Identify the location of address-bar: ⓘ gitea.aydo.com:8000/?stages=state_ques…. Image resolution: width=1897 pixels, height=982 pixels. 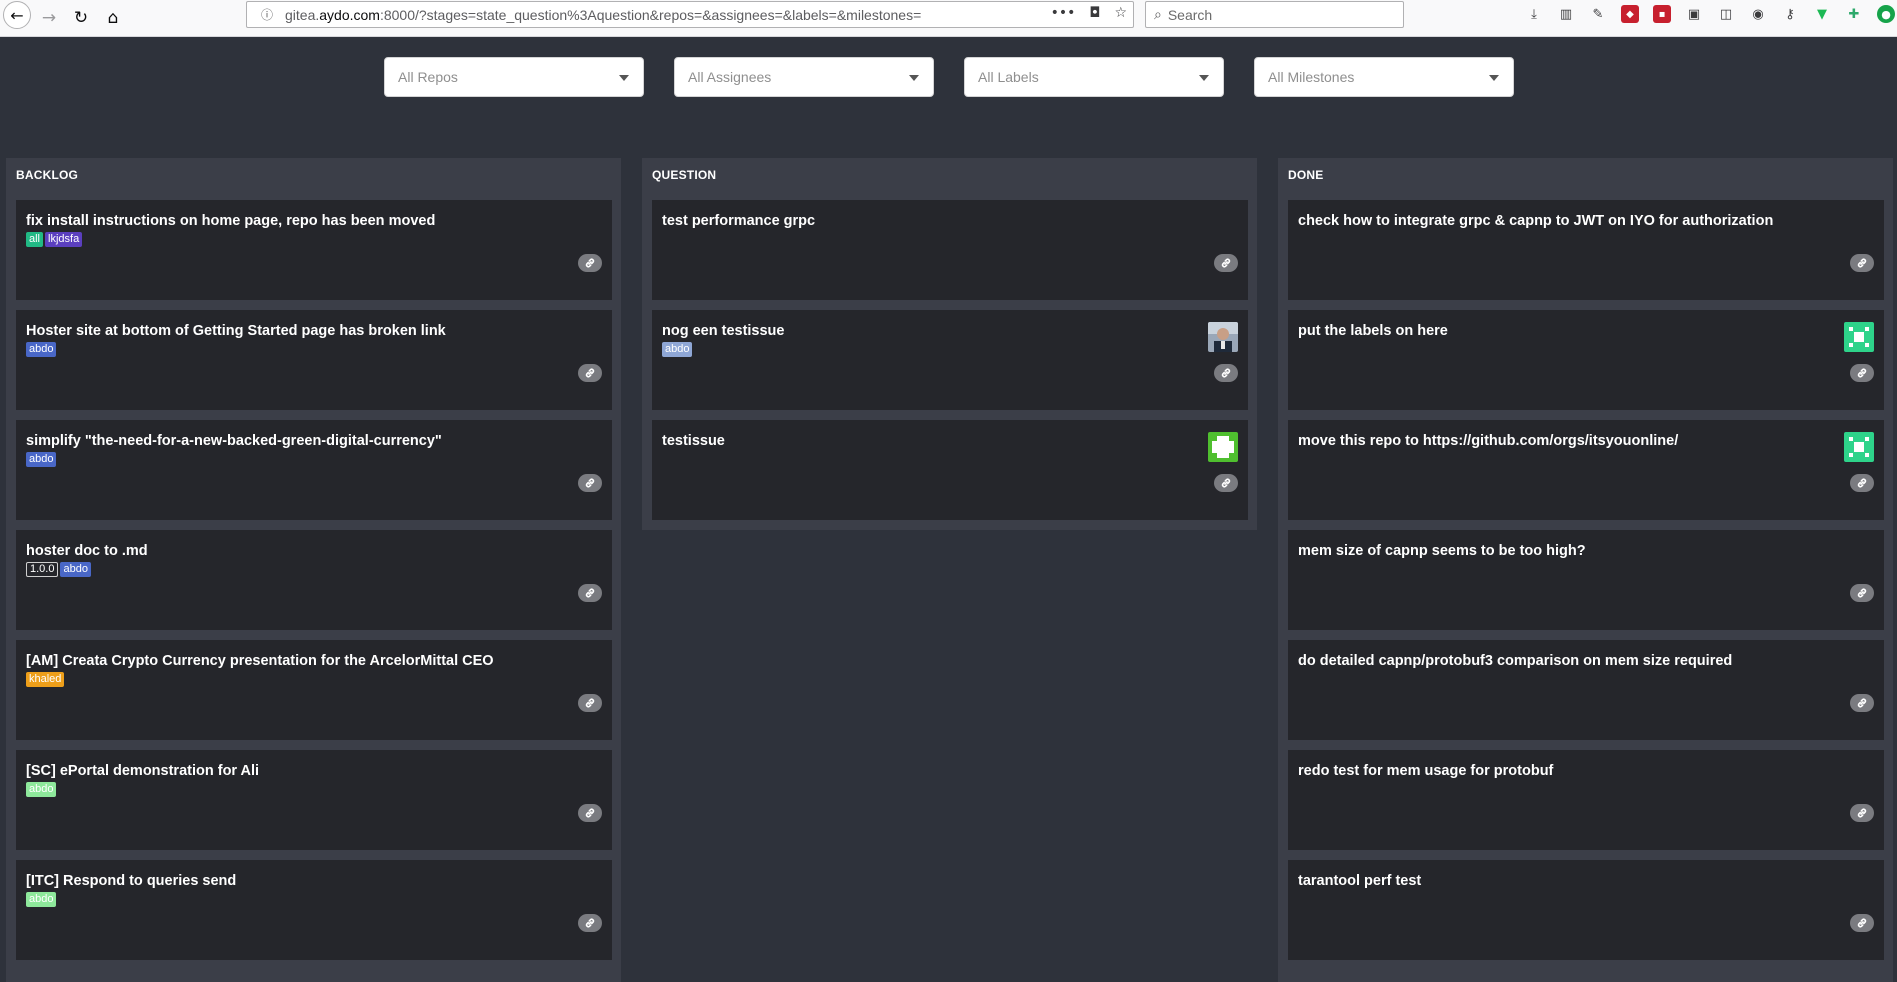
(690, 14).